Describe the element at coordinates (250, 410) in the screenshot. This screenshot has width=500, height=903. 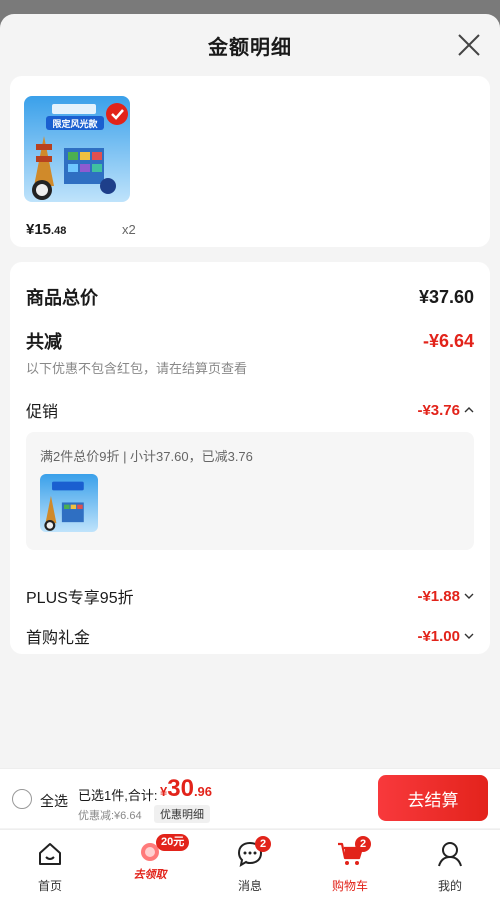
I see `promo-row: 促销 -¥3.76` at that location.